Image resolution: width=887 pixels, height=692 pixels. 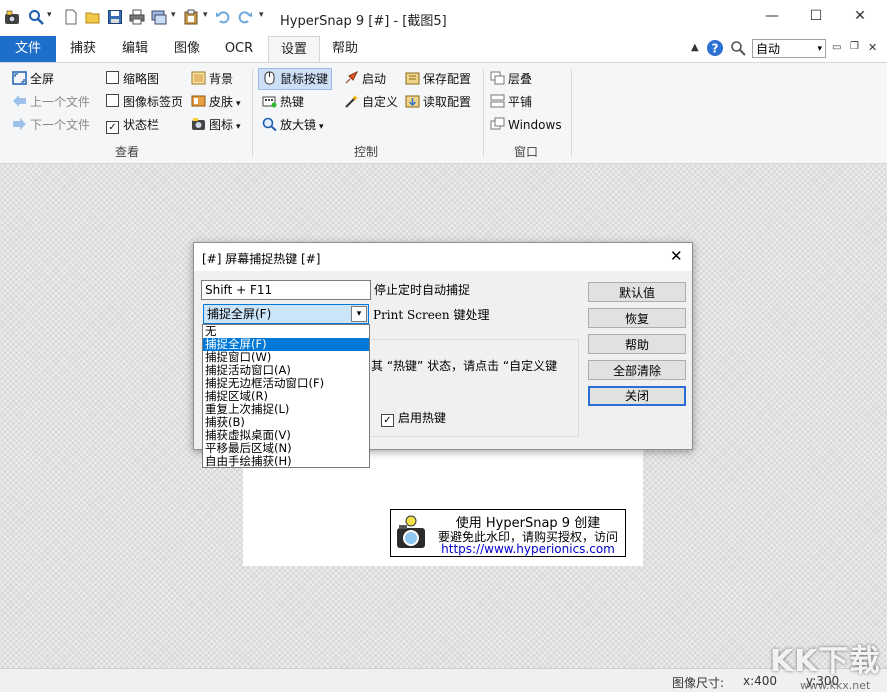 What do you see at coordinates (159, 17) in the screenshot?
I see `windows-icon` at bounding box center [159, 17].